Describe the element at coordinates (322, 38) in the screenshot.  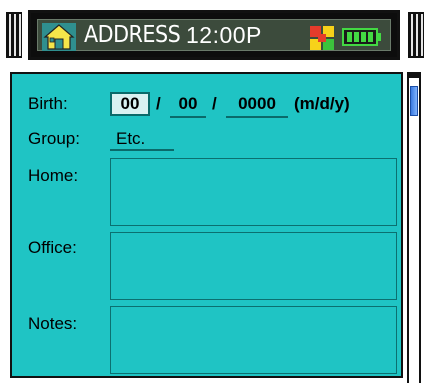
I see `app-switch-icon` at that location.